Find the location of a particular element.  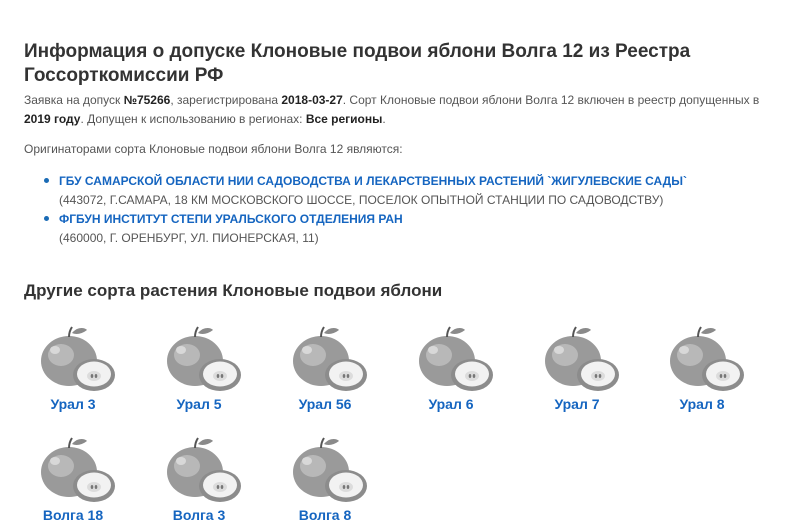

variety-card: Урал 7 is located at coordinates (577, 367).